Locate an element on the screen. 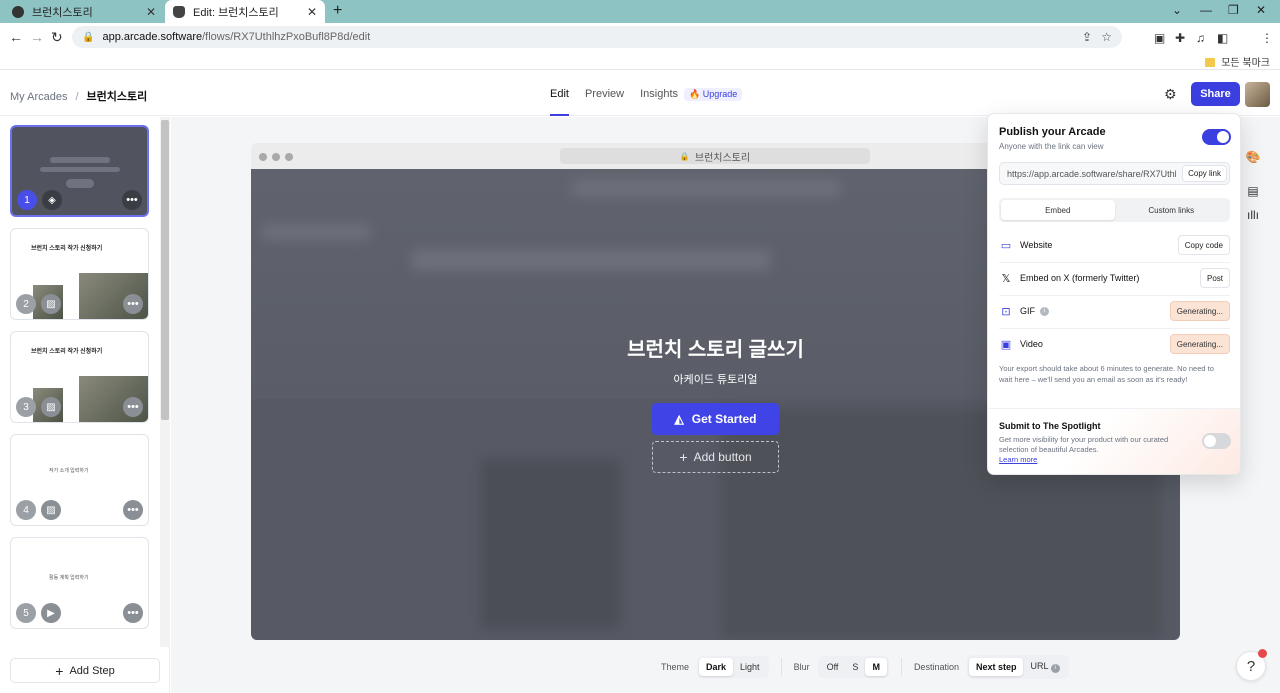 The width and height of the screenshot is (1280, 693). sidebar-scroll-thumb is located at coordinates (165, 270).